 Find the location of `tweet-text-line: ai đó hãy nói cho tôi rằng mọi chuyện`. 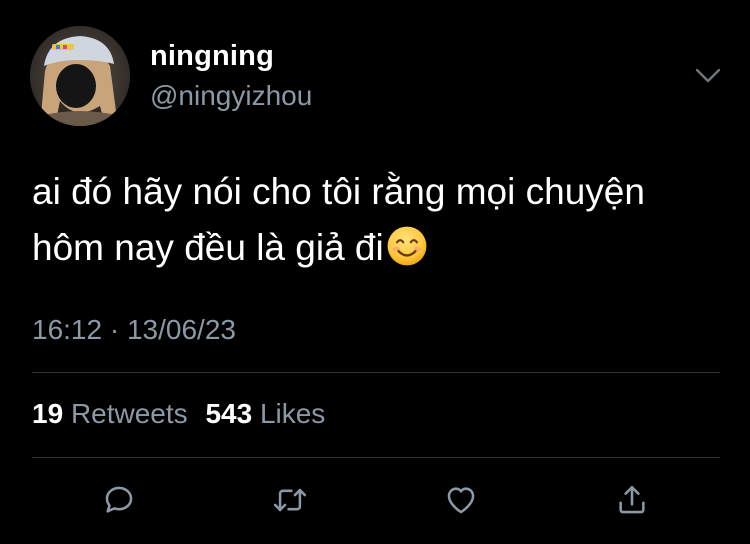

tweet-text-line: ai đó hãy nói cho tôi rằng mọi chuyện is located at coordinates (338, 191).